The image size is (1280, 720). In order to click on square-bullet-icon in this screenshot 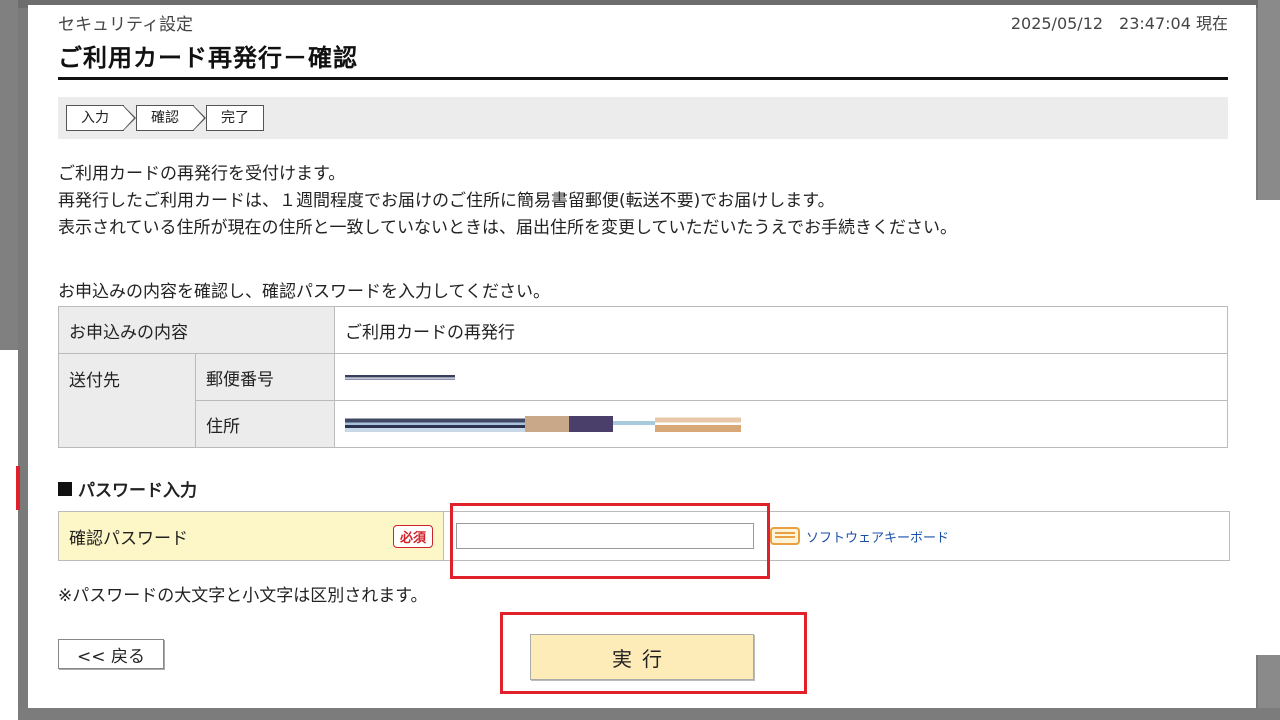, I will do `click(65, 488)`.